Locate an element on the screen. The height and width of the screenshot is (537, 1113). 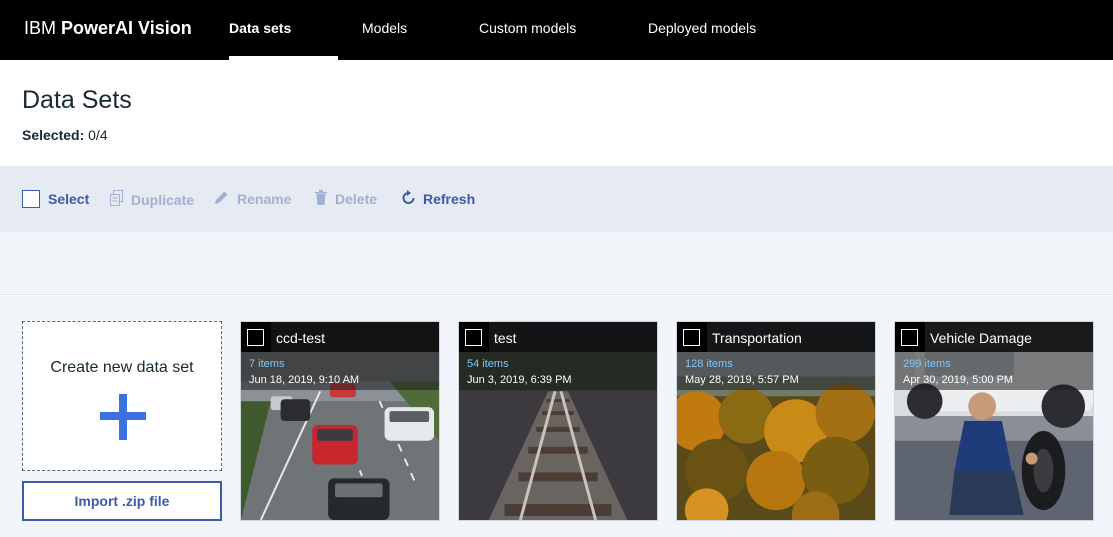
brand-prefix: IBM is located at coordinates (40, 28).